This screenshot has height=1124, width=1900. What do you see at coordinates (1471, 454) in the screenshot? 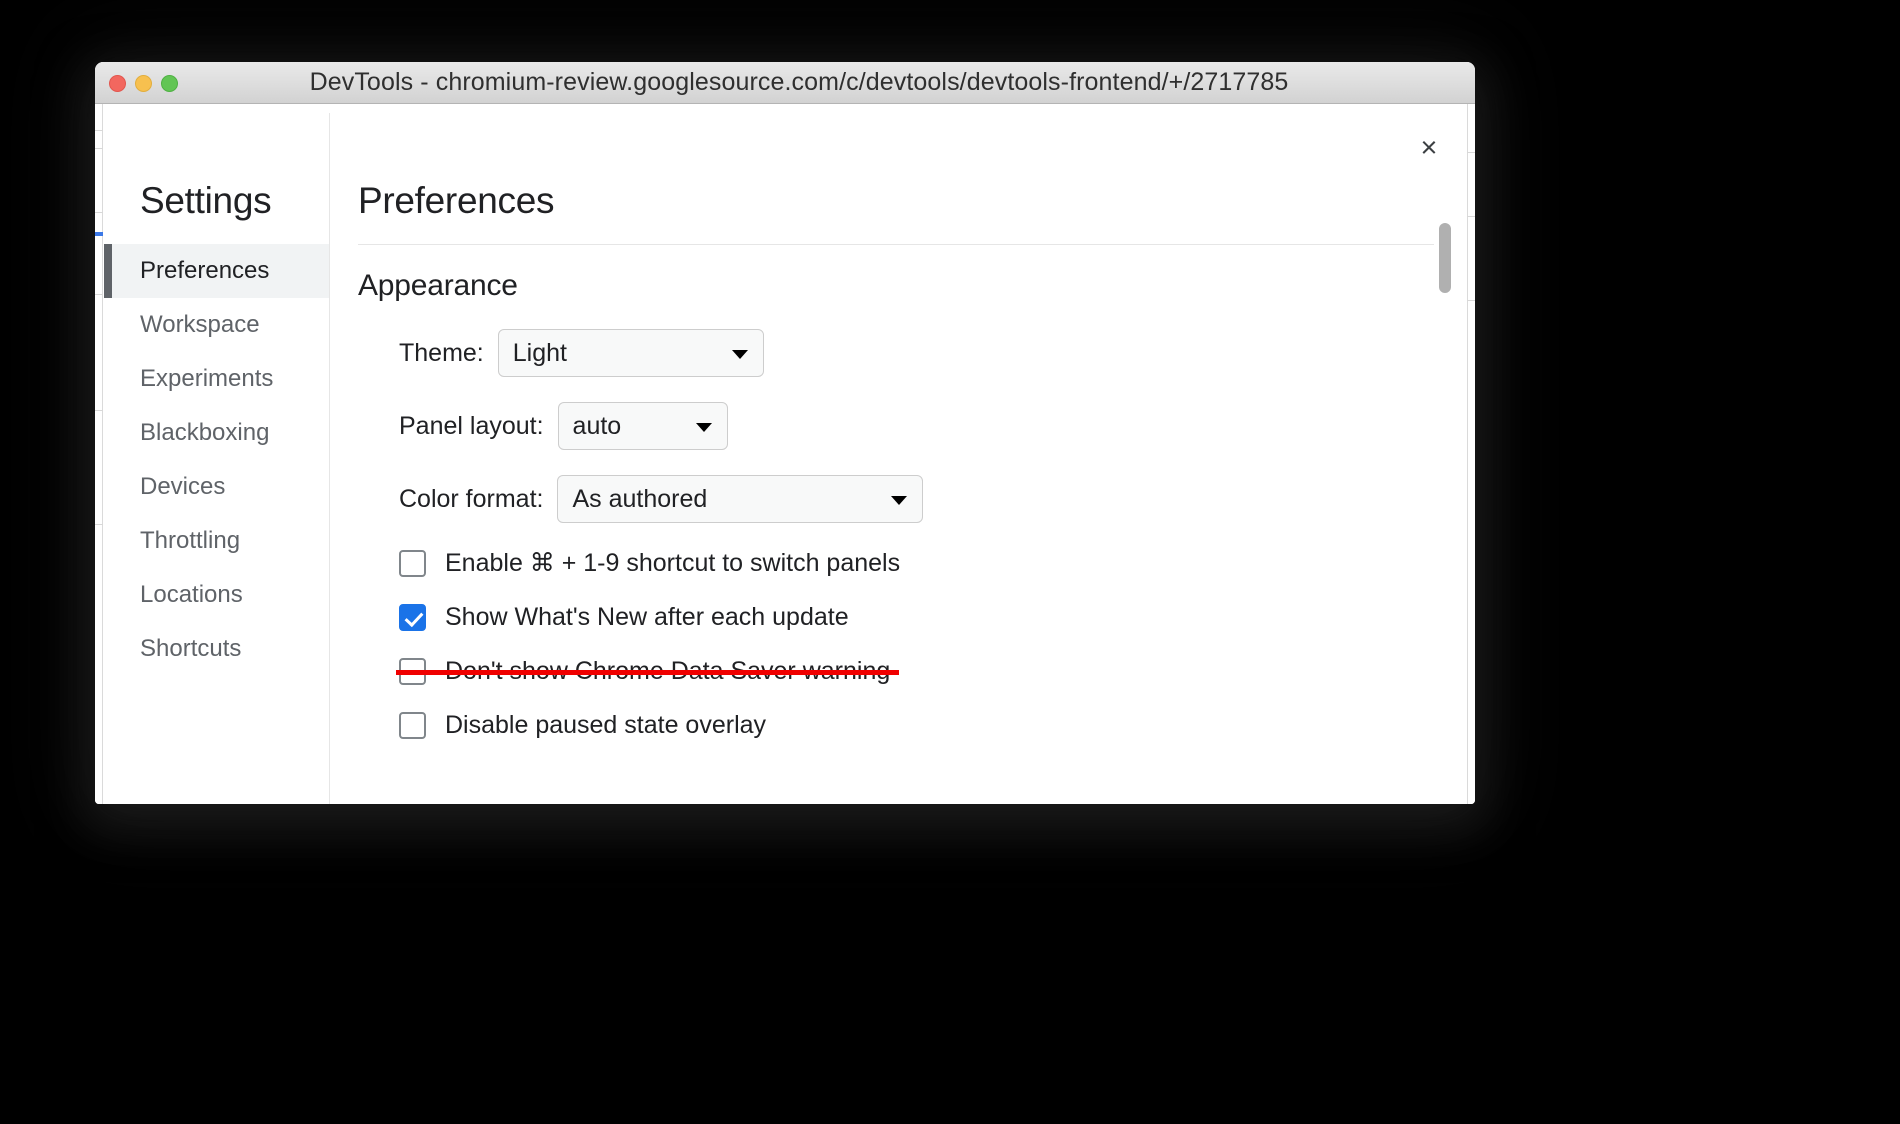
I see `page-right-edge` at bounding box center [1471, 454].